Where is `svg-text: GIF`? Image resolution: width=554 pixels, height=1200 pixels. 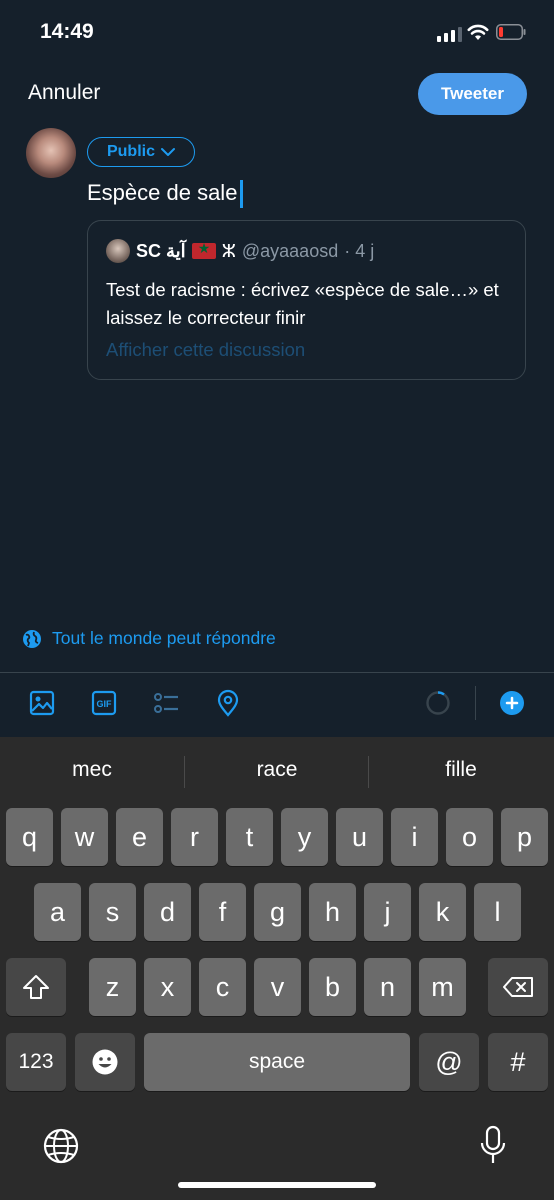 svg-text: GIF is located at coordinates (105, 704).